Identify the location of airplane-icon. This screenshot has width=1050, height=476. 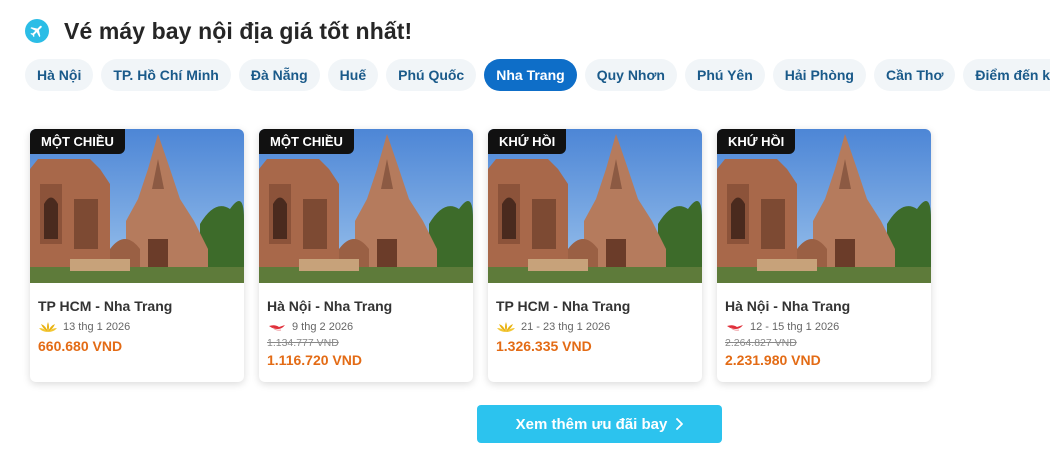
(37, 31).